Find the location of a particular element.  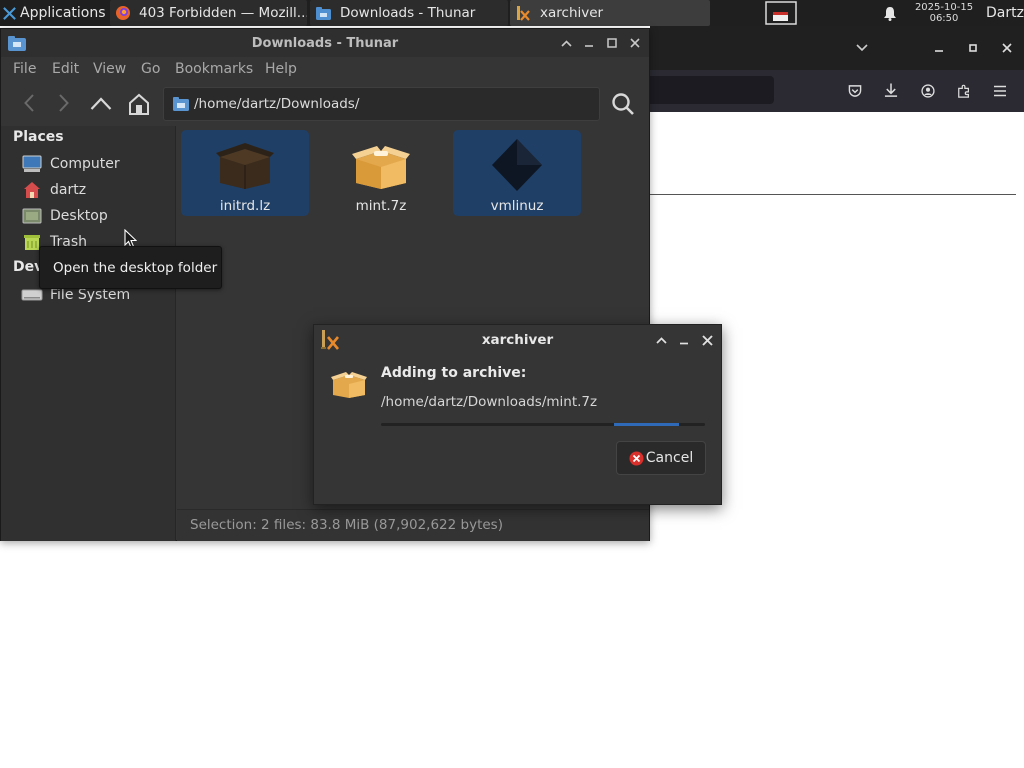

hamburger-menu-icon is located at coordinates (1000, 91).